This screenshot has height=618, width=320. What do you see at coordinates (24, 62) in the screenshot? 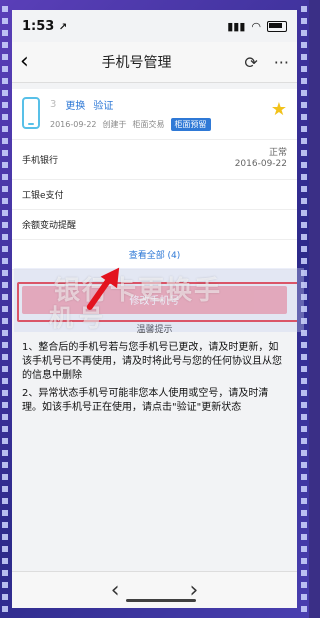
I see `back-icon: ‹` at bounding box center [24, 62].